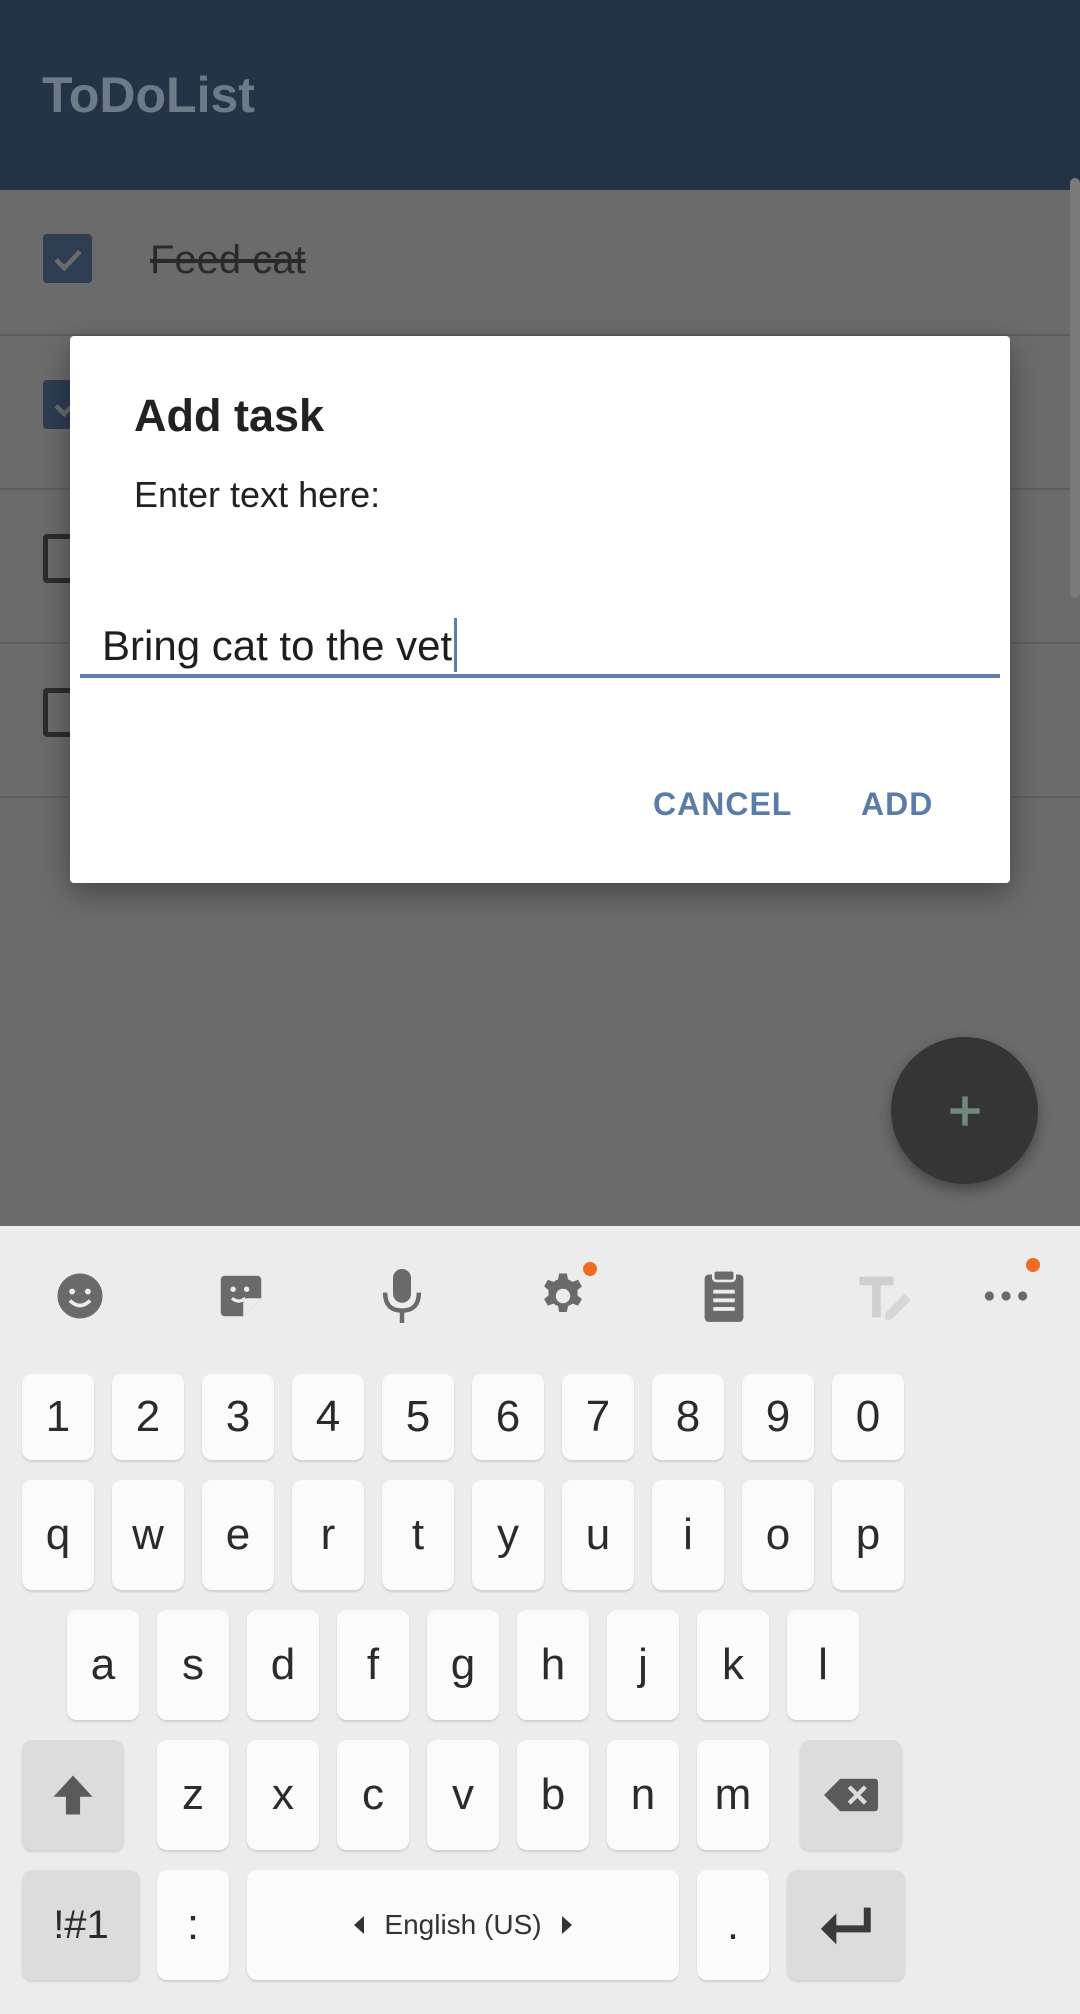 This screenshot has height=2014, width=1080. Describe the element at coordinates (257, 494) in the screenshot. I see `dialog-message: Enter text here:` at that location.